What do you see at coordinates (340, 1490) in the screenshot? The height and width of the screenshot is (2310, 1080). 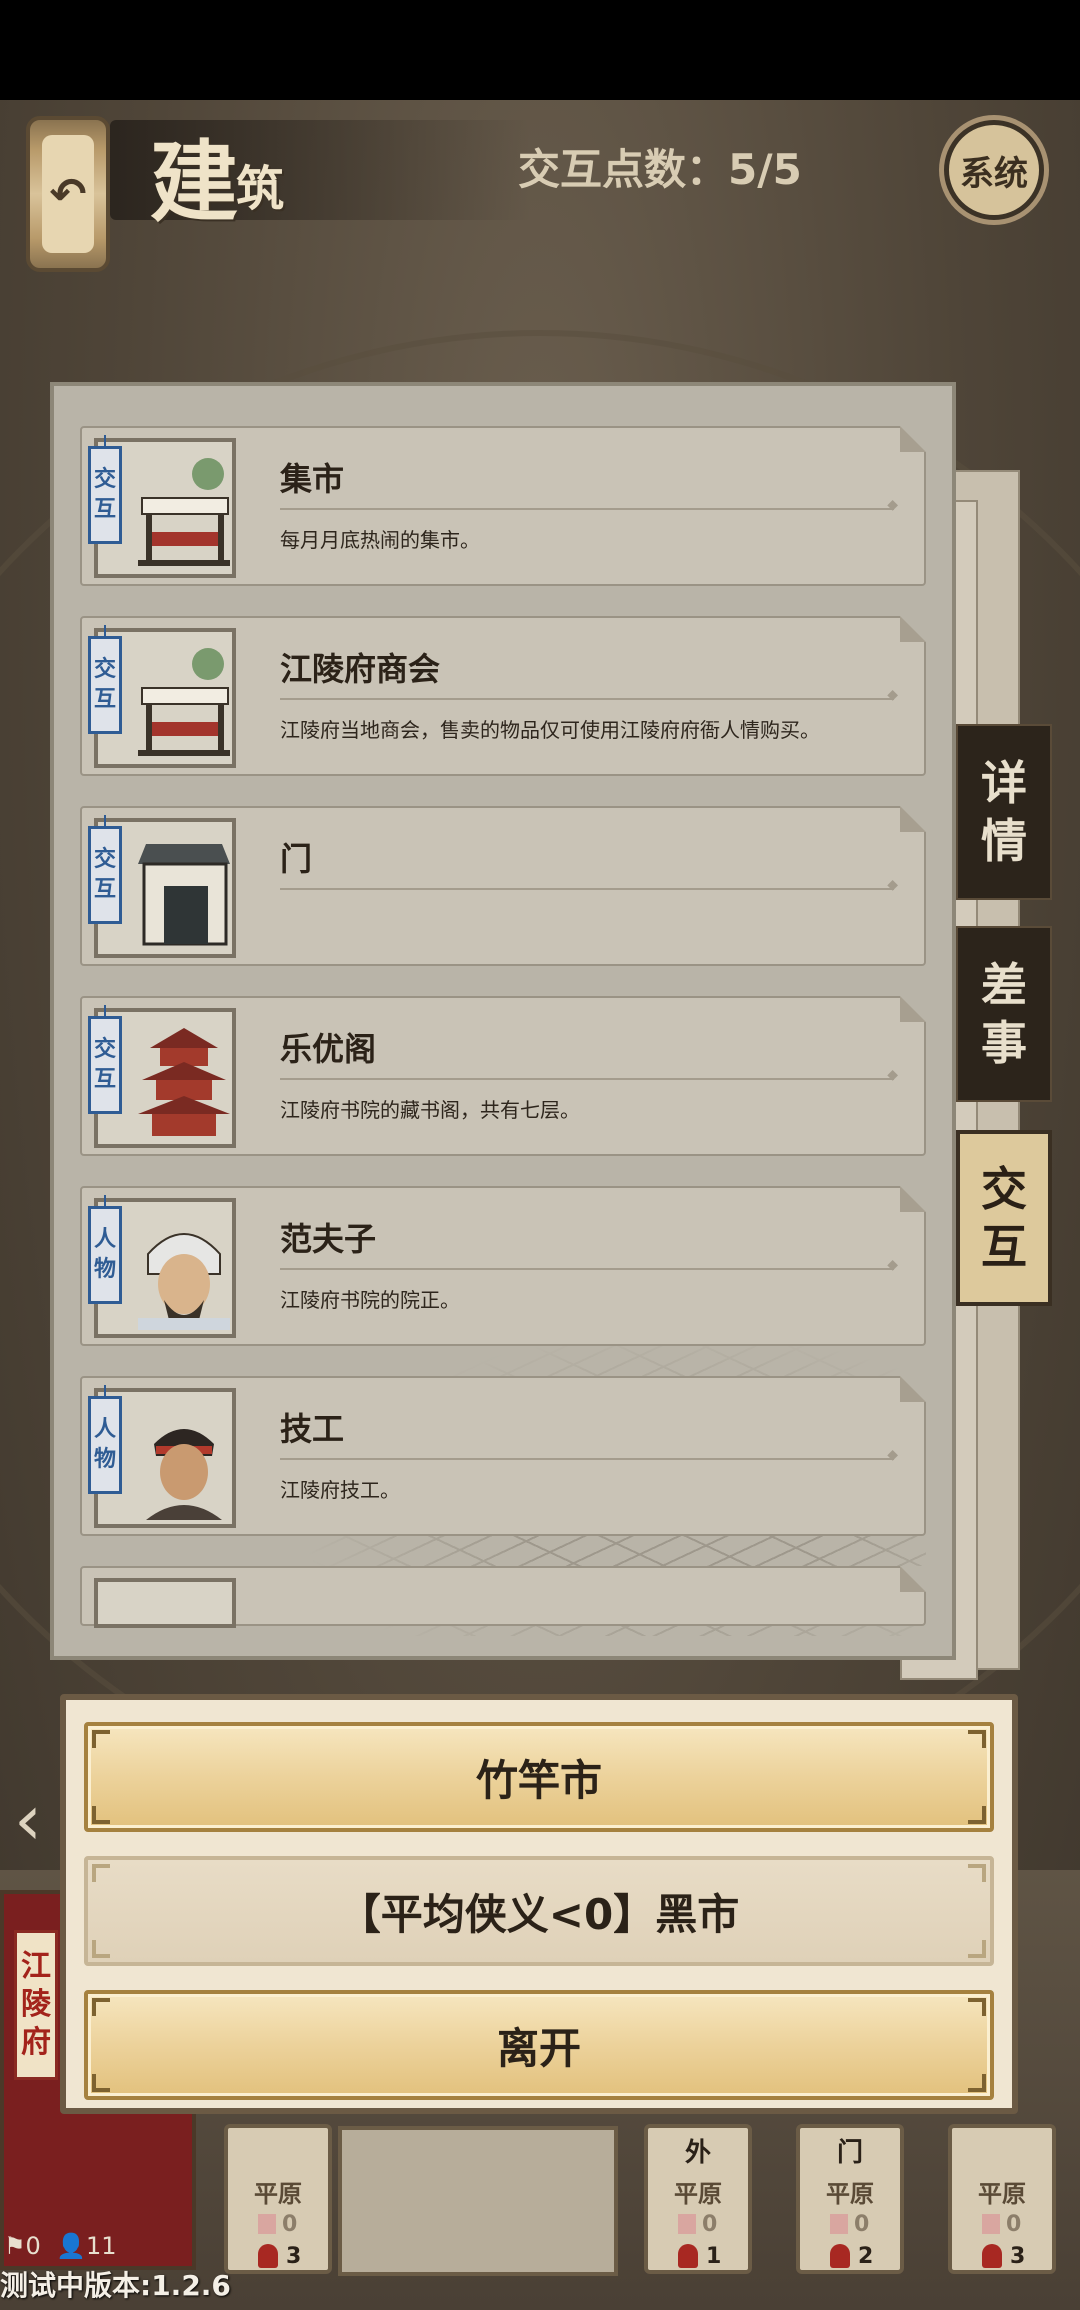 I see `item-description: 江陵府技工。` at bounding box center [340, 1490].